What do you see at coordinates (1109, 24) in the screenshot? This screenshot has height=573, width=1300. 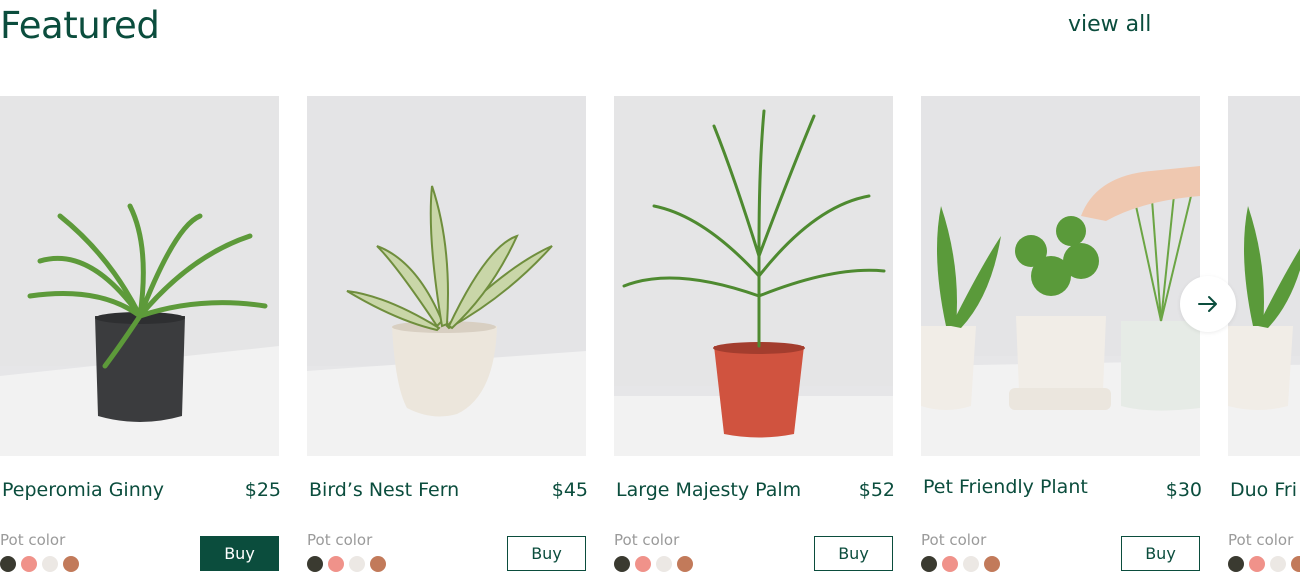 I see `view-all-link: view all` at bounding box center [1109, 24].